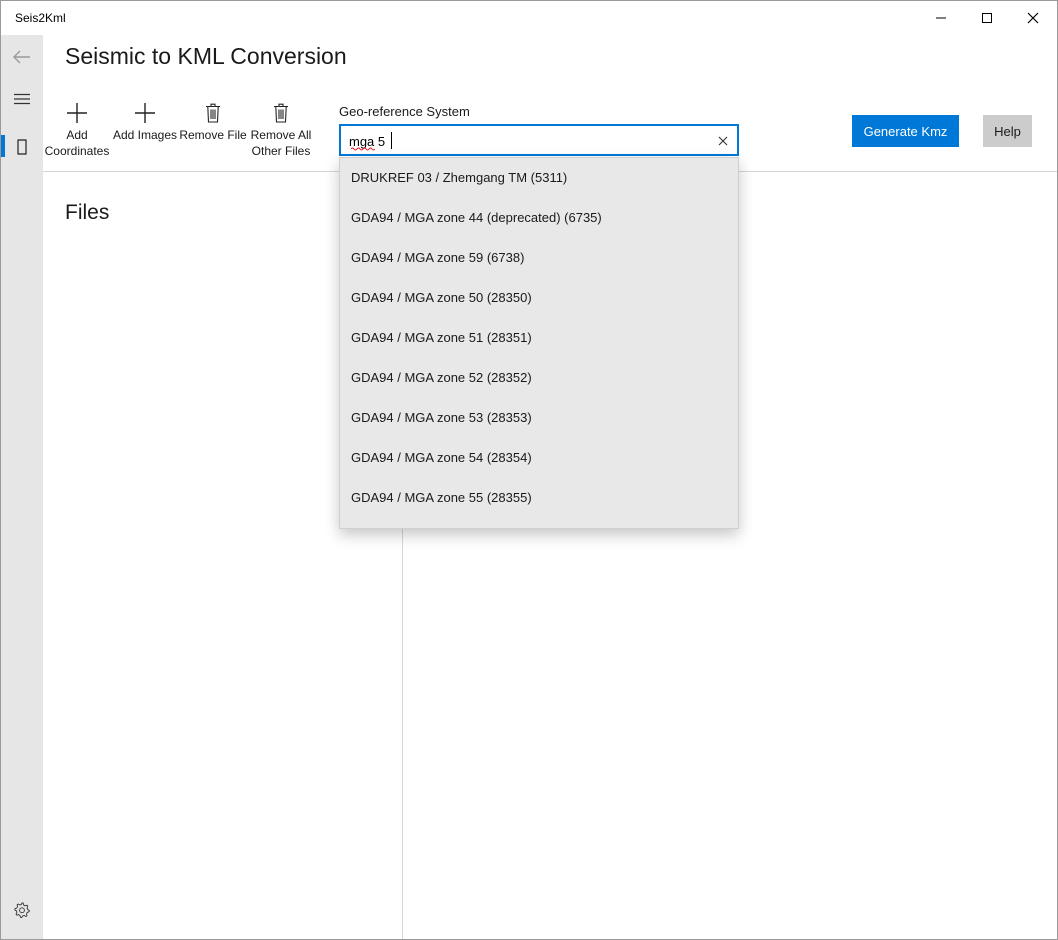 The width and height of the screenshot is (1058, 940). I want to click on hamburger-icon, so click(22, 99).